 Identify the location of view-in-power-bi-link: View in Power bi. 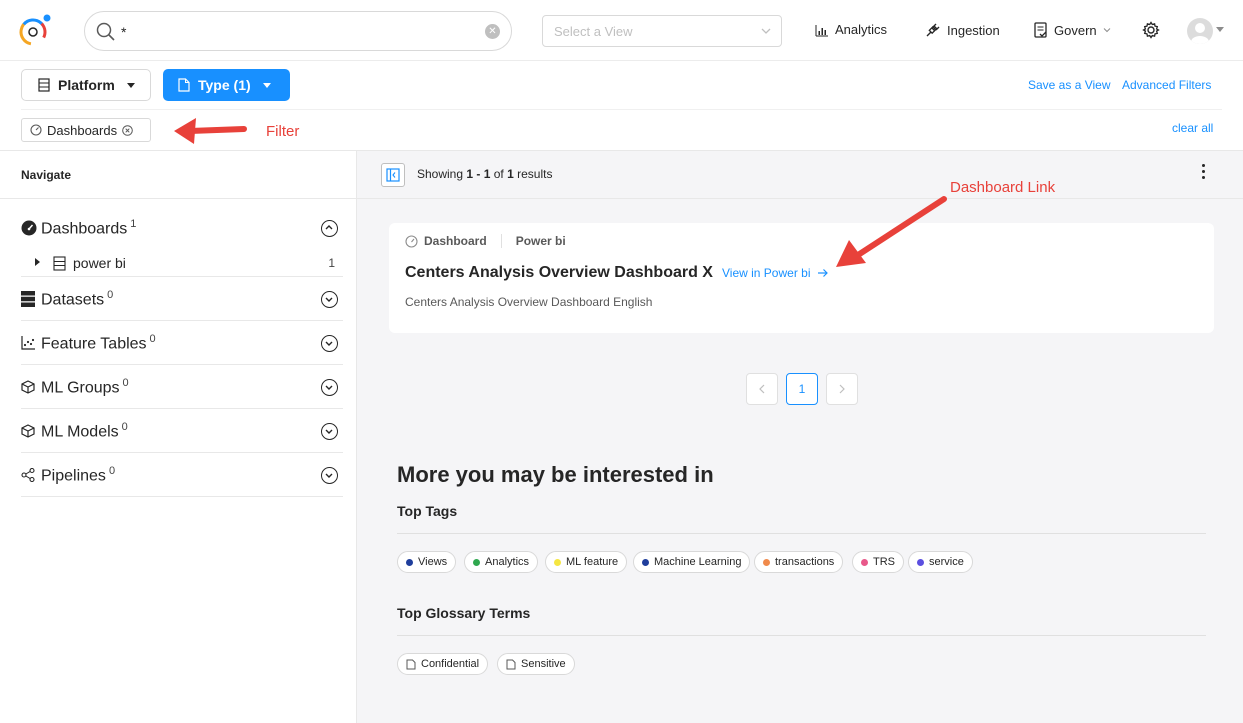
(775, 273).